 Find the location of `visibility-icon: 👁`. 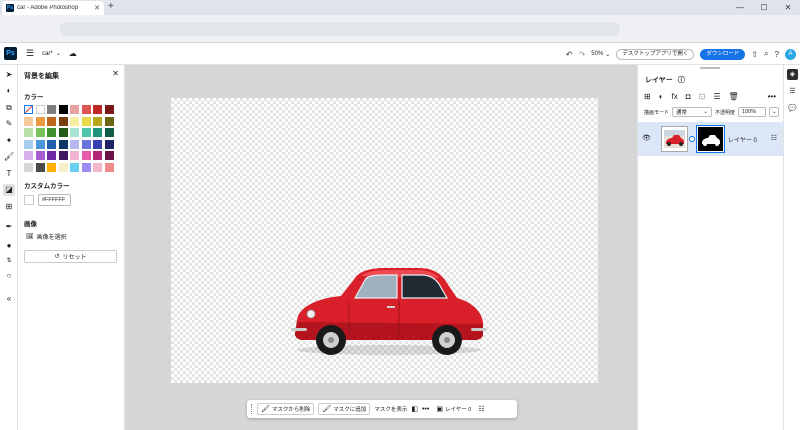

visibility-icon: 👁 is located at coordinates (646, 138).